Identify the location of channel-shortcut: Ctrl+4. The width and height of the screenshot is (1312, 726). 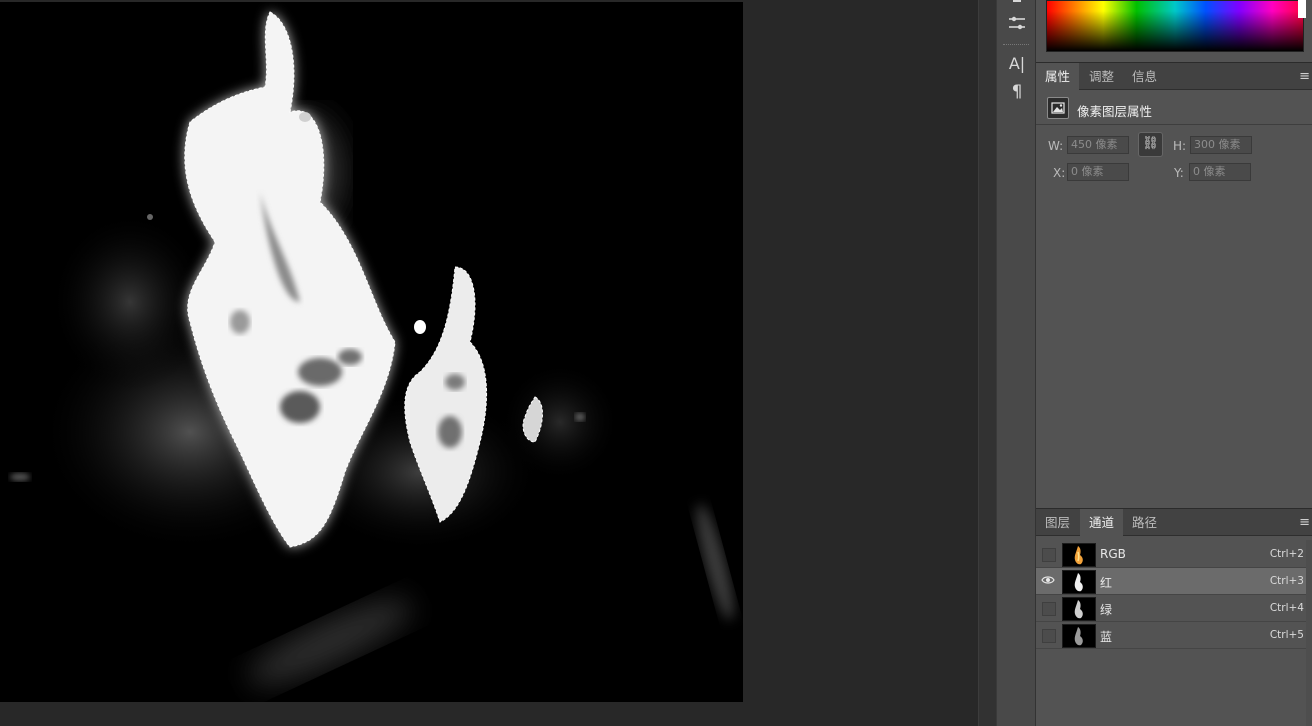
(1286, 608).